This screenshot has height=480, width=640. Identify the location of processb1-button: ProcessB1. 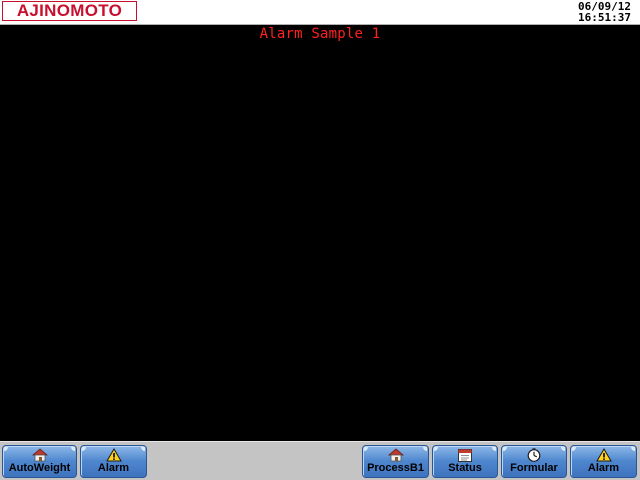
(395, 461).